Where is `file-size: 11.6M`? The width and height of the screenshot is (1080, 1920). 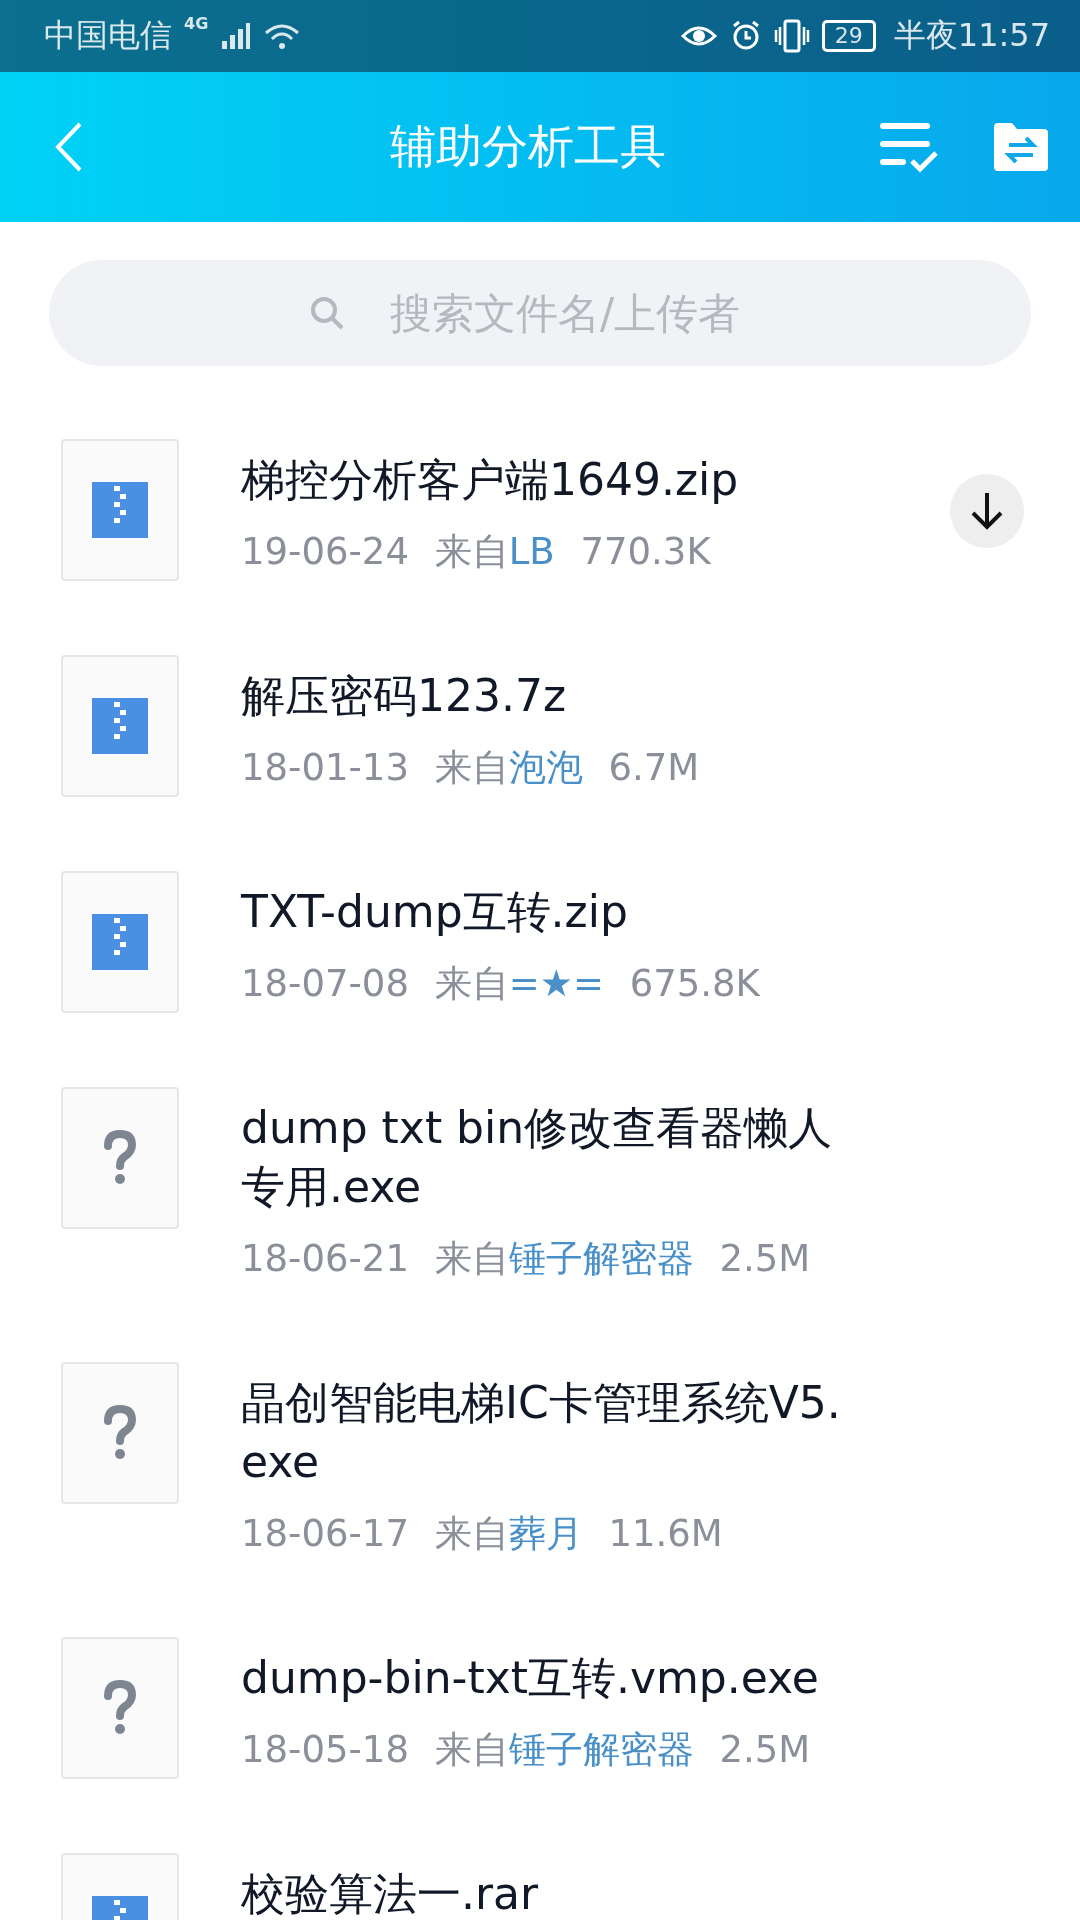 file-size: 11.6M is located at coordinates (665, 1533).